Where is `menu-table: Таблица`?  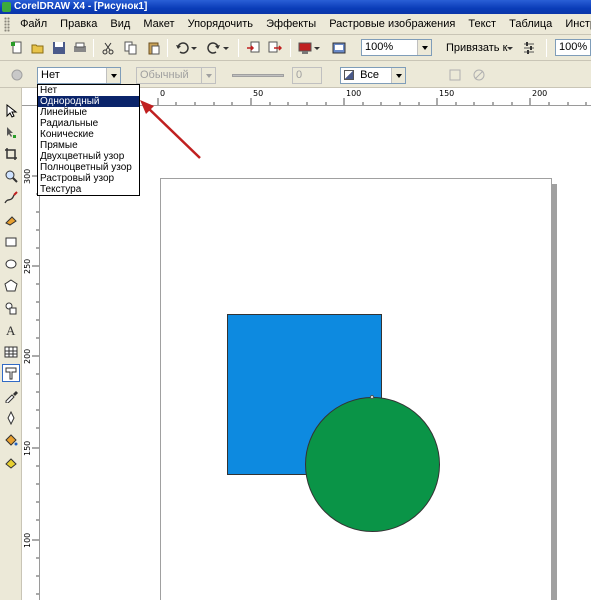 menu-table: Таблица is located at coordinates (530, 24).